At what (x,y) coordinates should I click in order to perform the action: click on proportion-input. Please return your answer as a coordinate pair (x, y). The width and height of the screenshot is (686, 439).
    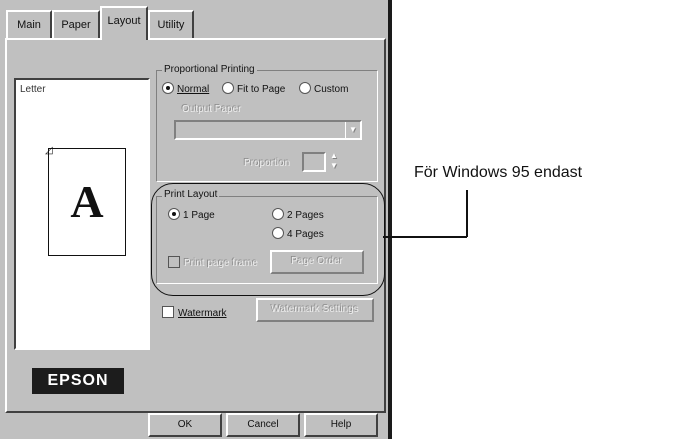
    Looking at the image, I should click on (314, 162).